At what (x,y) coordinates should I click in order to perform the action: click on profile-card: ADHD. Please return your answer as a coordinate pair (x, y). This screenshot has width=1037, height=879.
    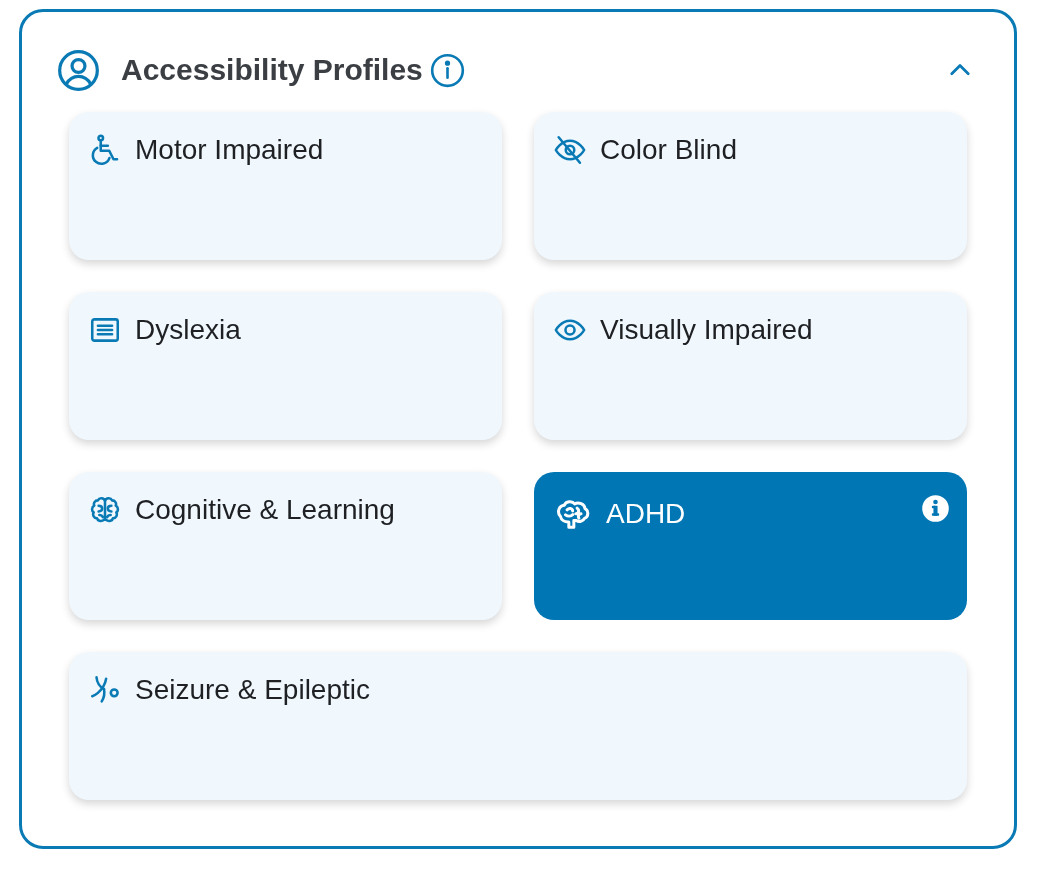
    Looking at the image, I should click on (750, 546).